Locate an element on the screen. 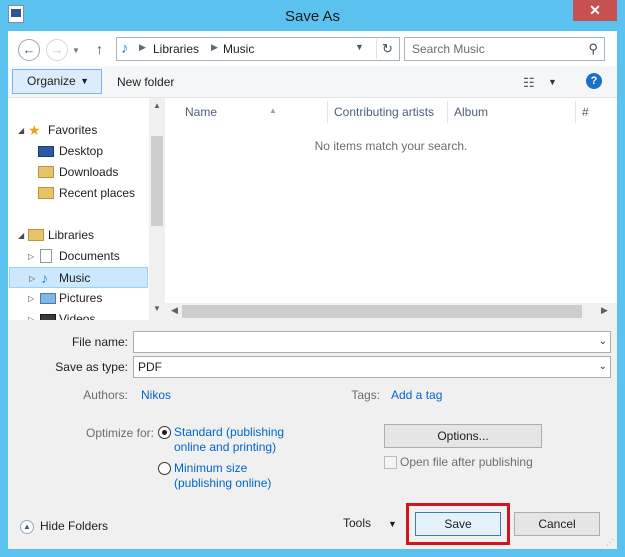  recent-places-icon is located at coordinates (46, 193).